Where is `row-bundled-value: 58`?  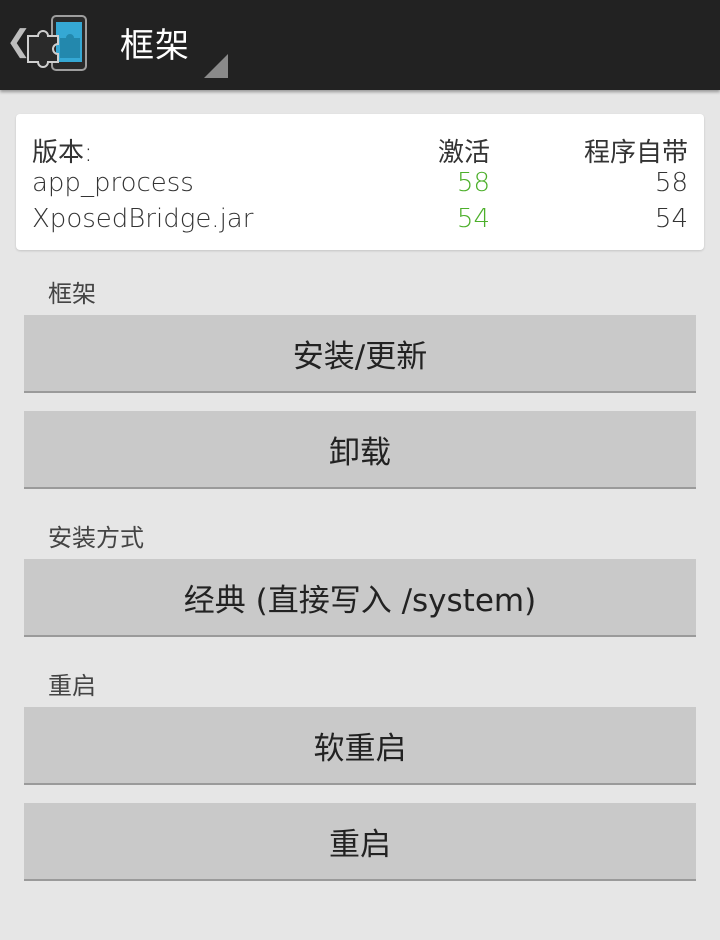
row-bundled-value: 58 is located at coordinates (671, 183).